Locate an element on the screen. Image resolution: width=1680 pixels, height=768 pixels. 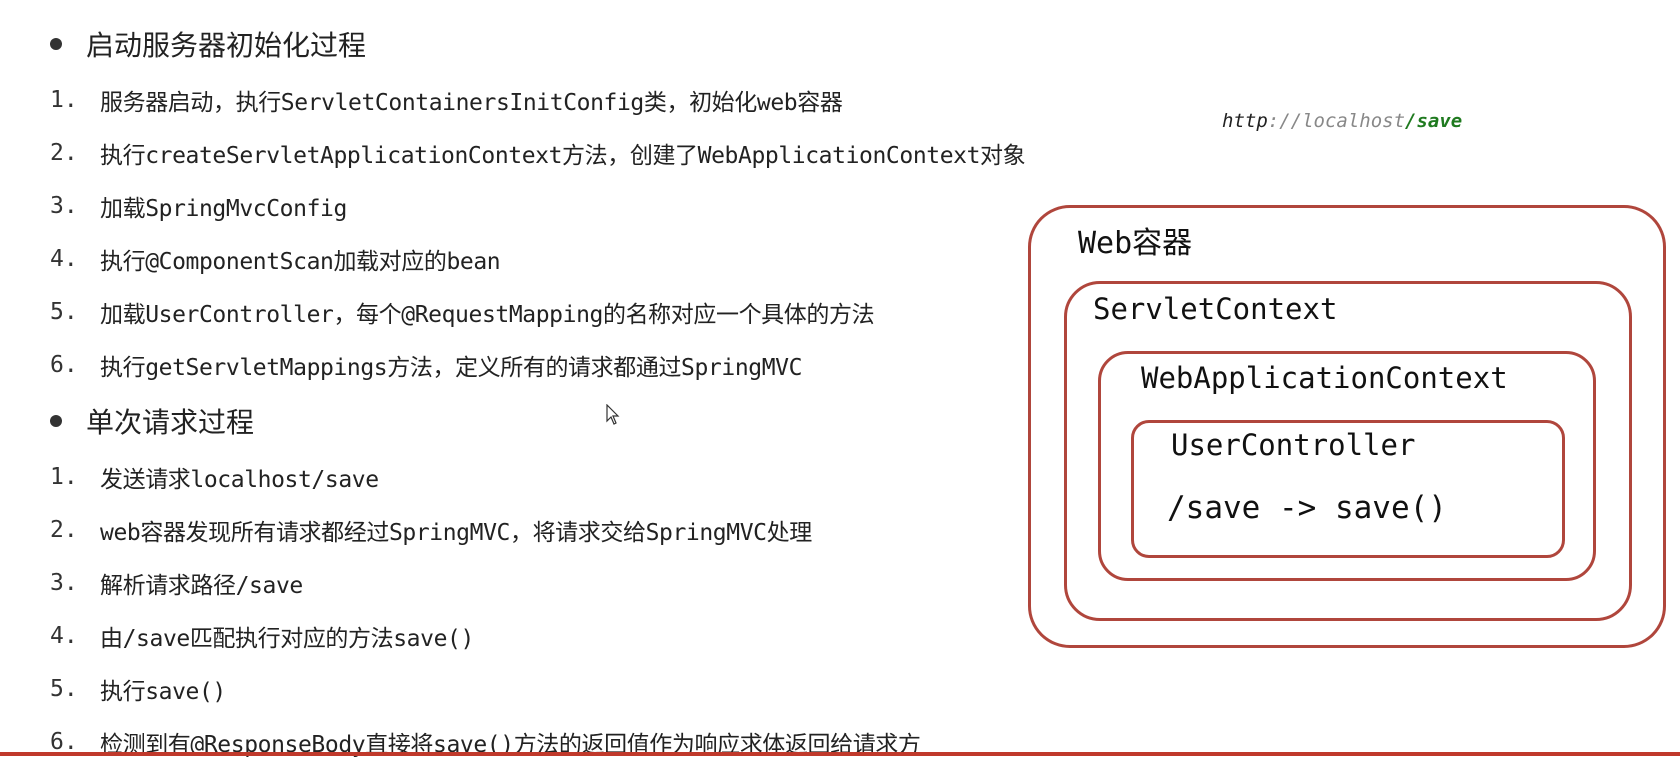
step-text: 执行@ComponentScan加载对应的bean is located at coordinates (300, 261).